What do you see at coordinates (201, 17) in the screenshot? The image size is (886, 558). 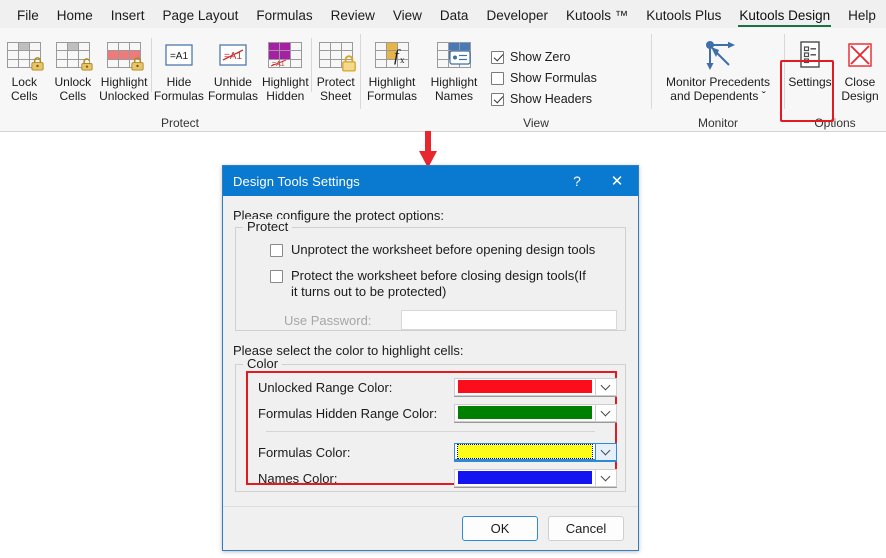 I see `tab-page-layout: Page Layout` at bounding box center [201, 17].